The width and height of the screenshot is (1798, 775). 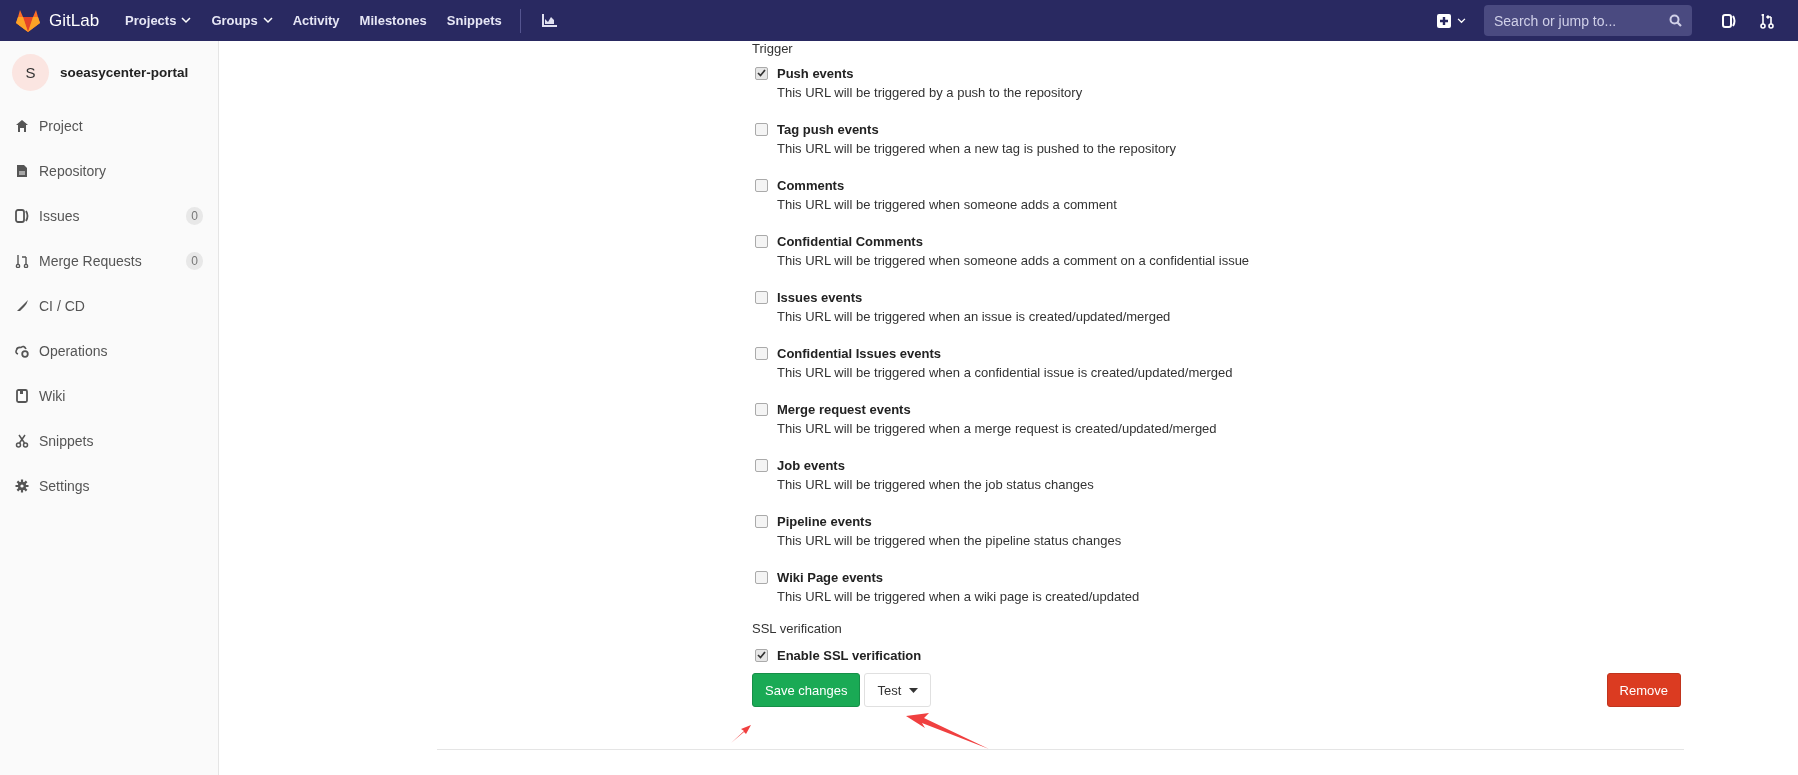 What do you see at coordinates (121, 485) in the screenshot?
I see `sidebar-item: Settings` at bounding box center [121, 485].